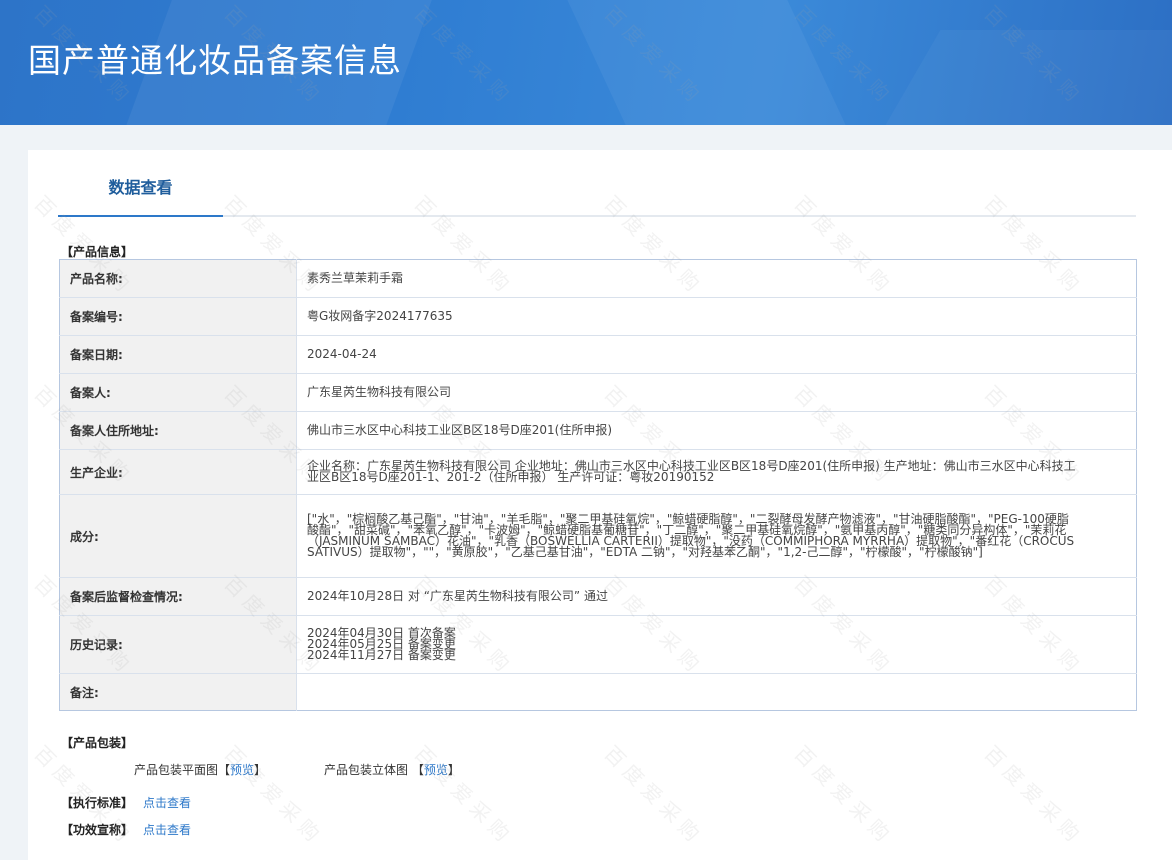 Image resolution: width=1172 pixels, height=860 pixels. Describe the element at coordinates (436, 770) in the screenshot. I see `preview-stereo-link: 预览` at that location.